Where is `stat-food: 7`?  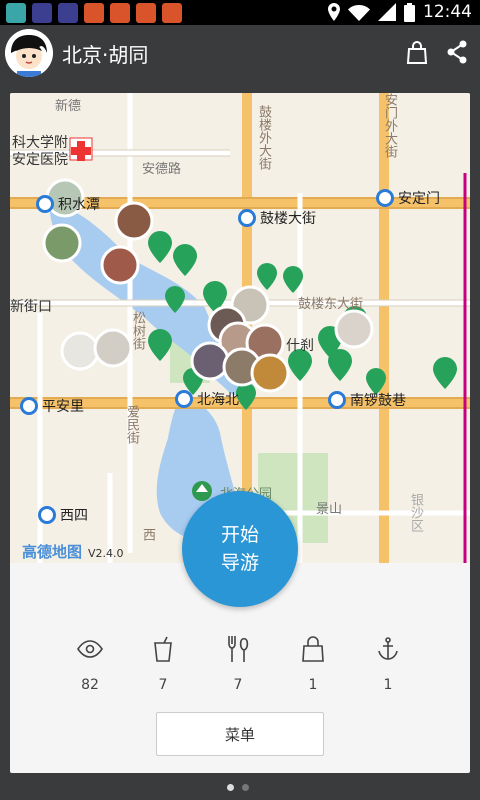 stat-food: 7 is located at coordinates (238, 663).